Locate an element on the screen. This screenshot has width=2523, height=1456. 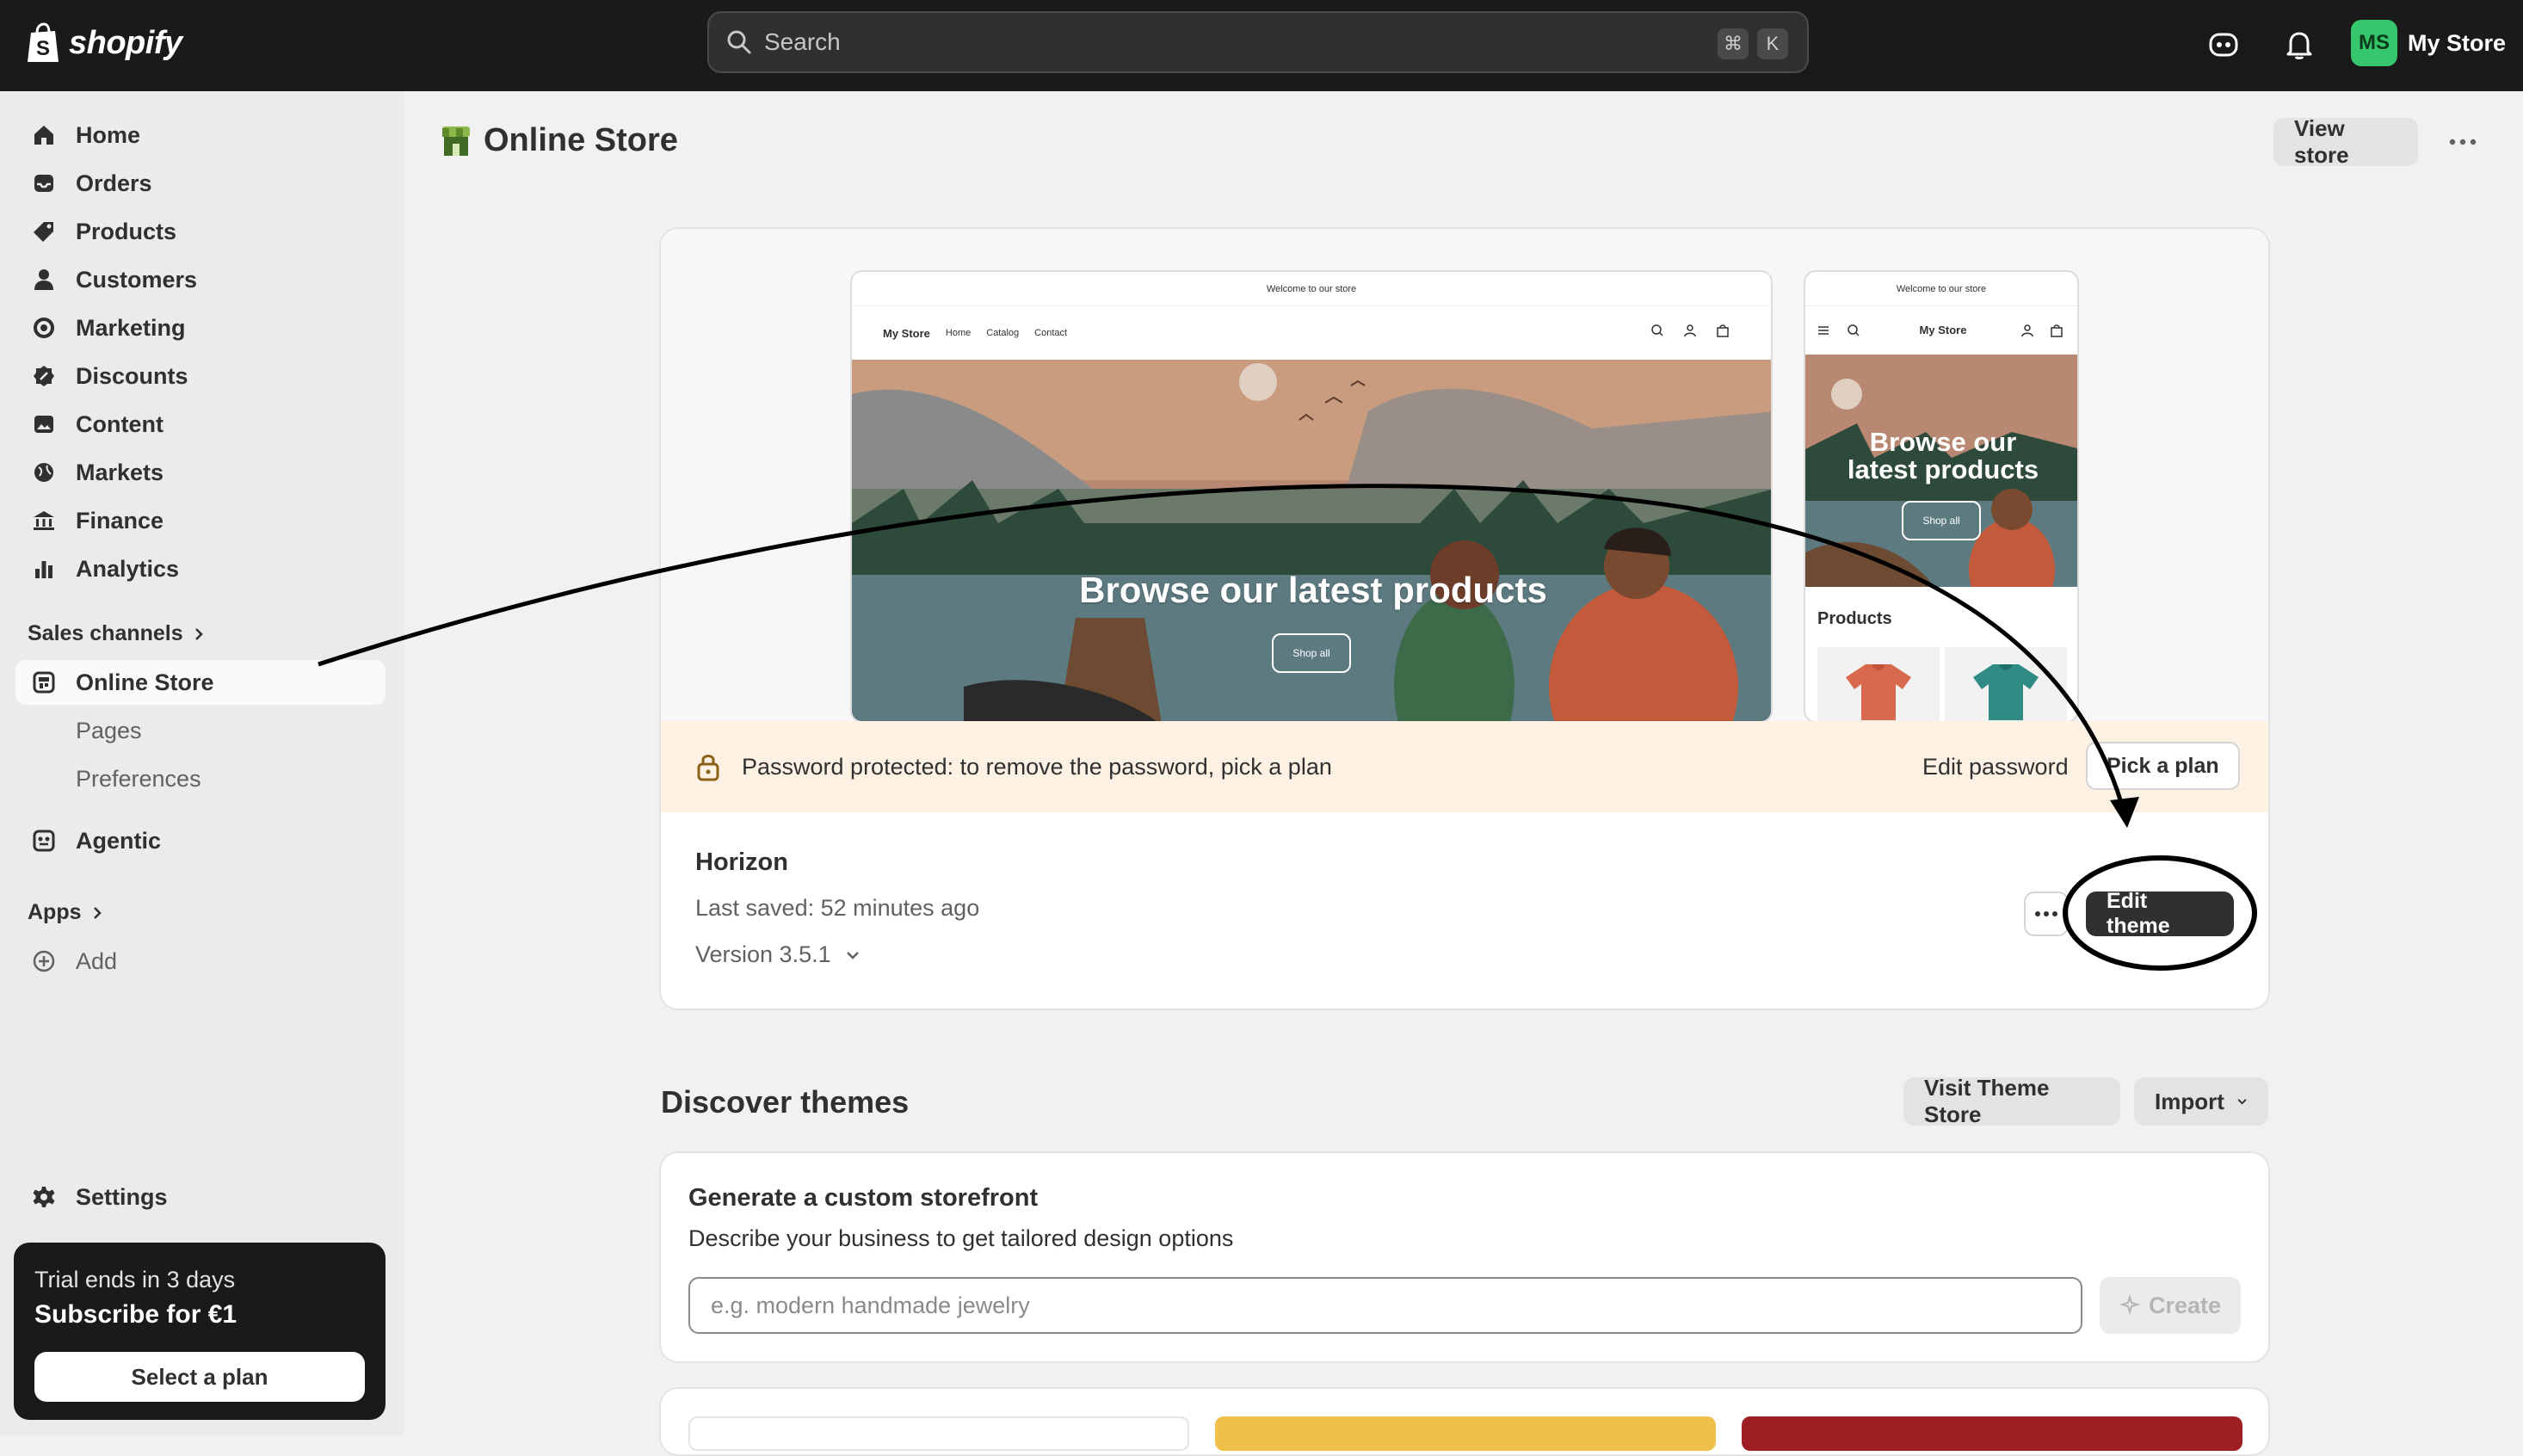
preview-store-name: My Store is located at coordinates (906, 333).